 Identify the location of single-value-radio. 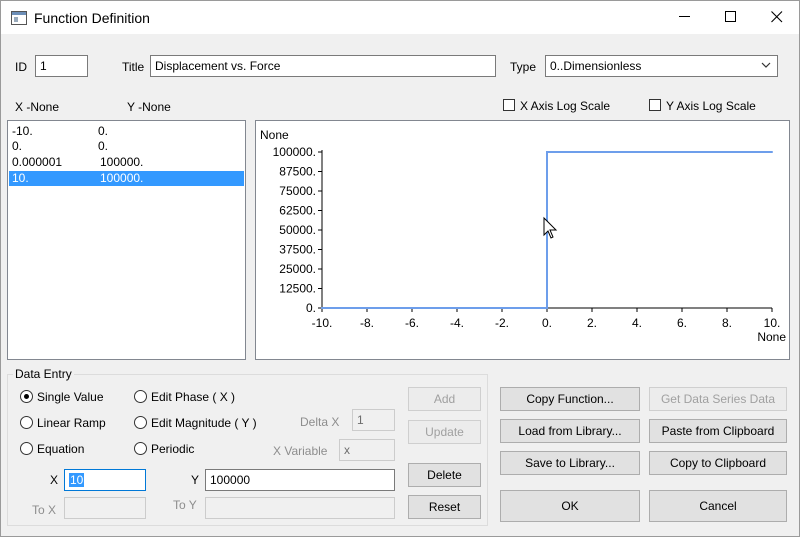
(26, 396).